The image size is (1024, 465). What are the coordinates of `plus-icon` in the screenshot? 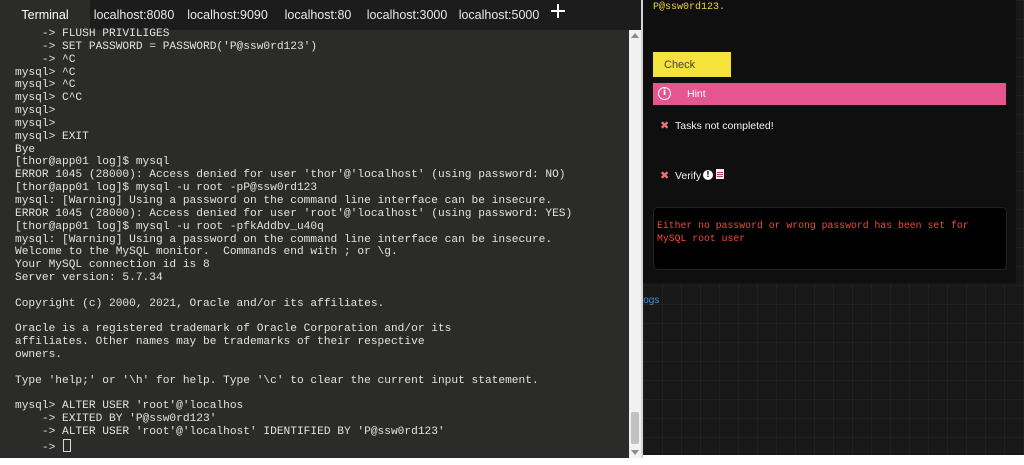 It's located at (558, 11).